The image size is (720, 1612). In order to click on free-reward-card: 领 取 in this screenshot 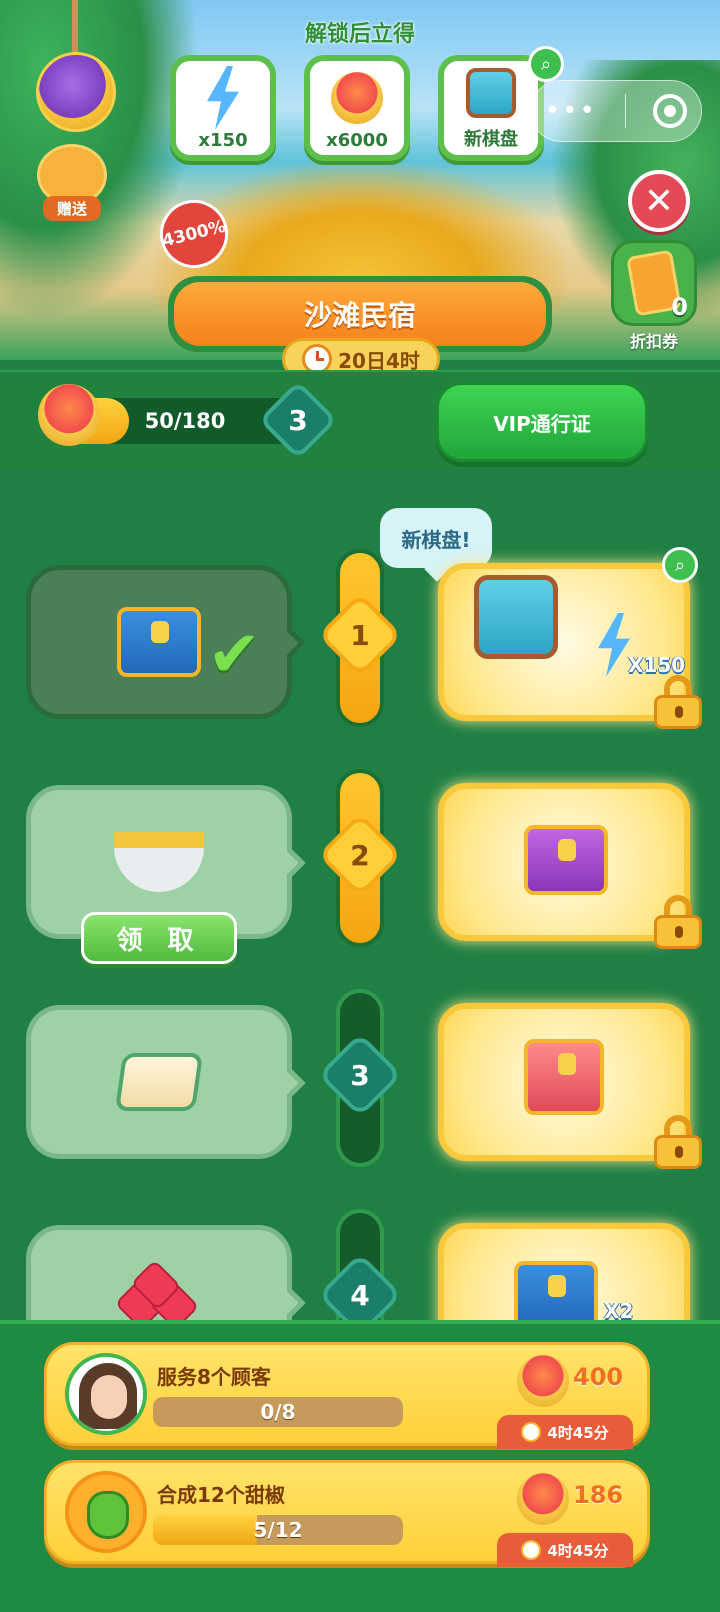, I will do `click(166, 874)`.